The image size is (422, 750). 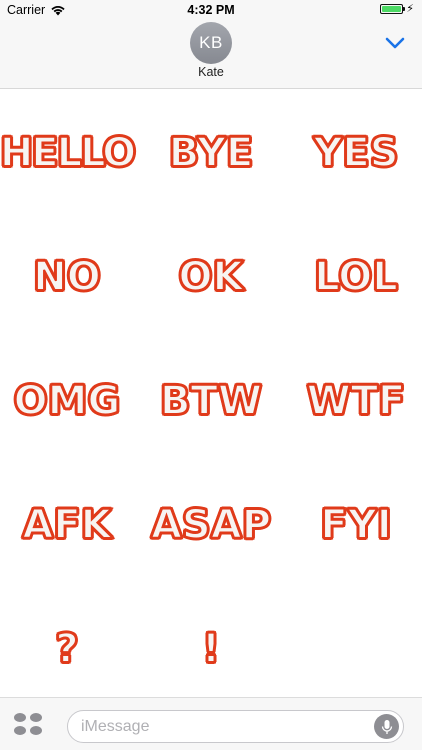 What do you see at coordinates (211, 649) in the screenshot?
I see `sticker-exclamation-mark: !` at bounding box center [211, 649].